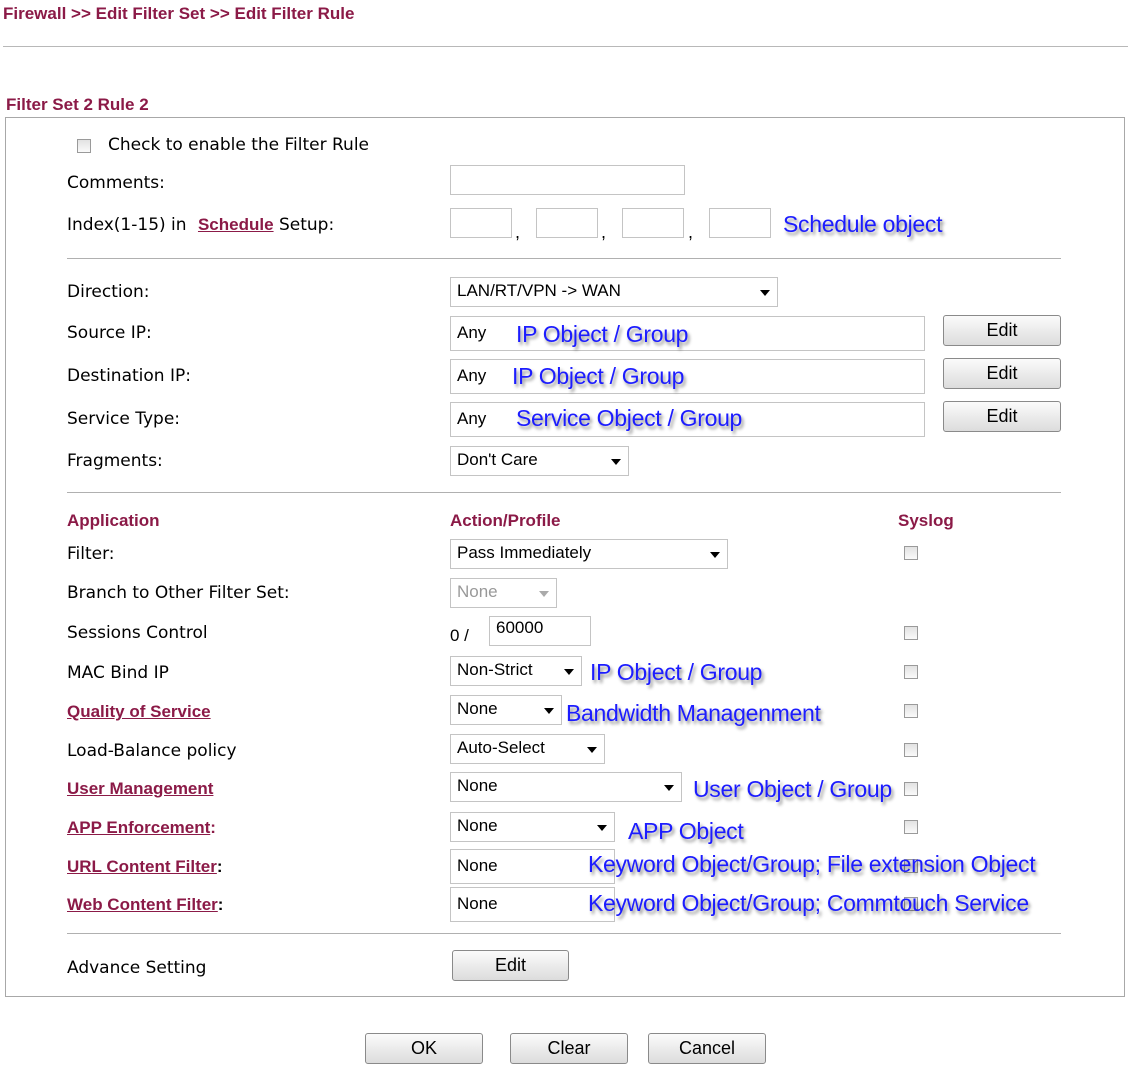 The width and height of the screenshot is (1131, 1080). I want to click on direction-value: LAN/RT/VPN -> WAN, so click(539, 290).